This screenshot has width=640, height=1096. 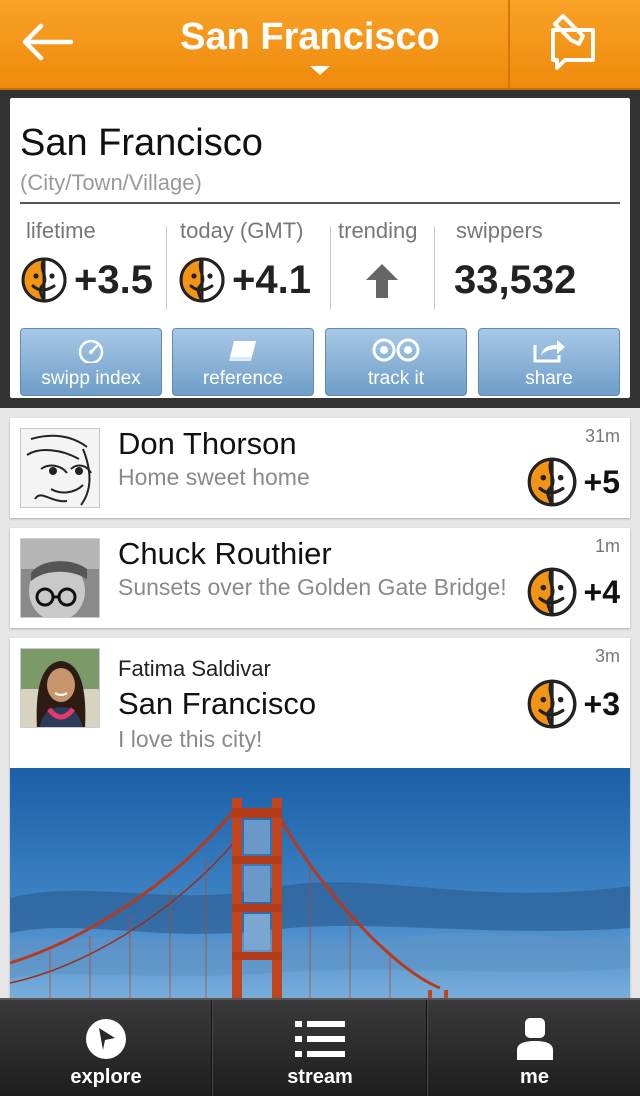 I want to click on tab-me: me, so click(x=534, y=1048).